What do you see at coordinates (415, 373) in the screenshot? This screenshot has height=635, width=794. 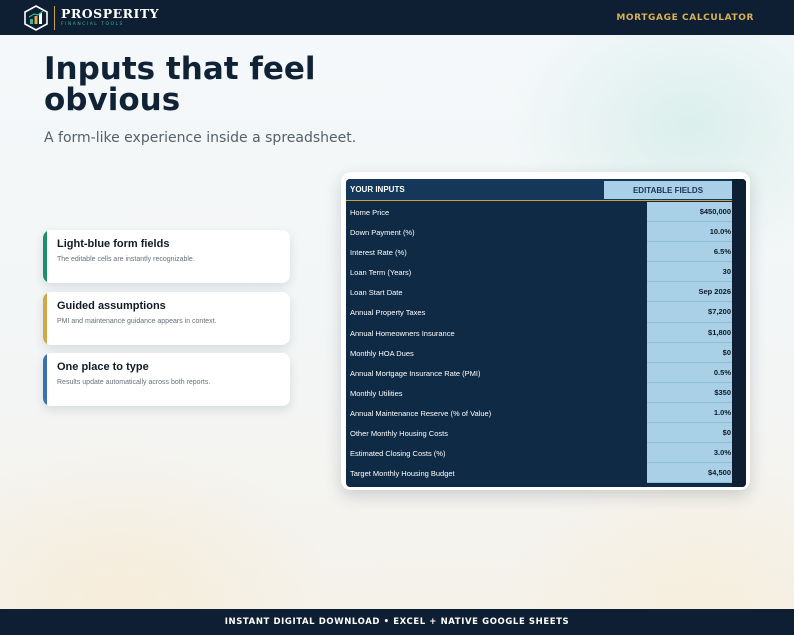 I see `sheet-row-label: Annual Mortgage Insurance Rate (PMI)` at bounding box center [415, 373].